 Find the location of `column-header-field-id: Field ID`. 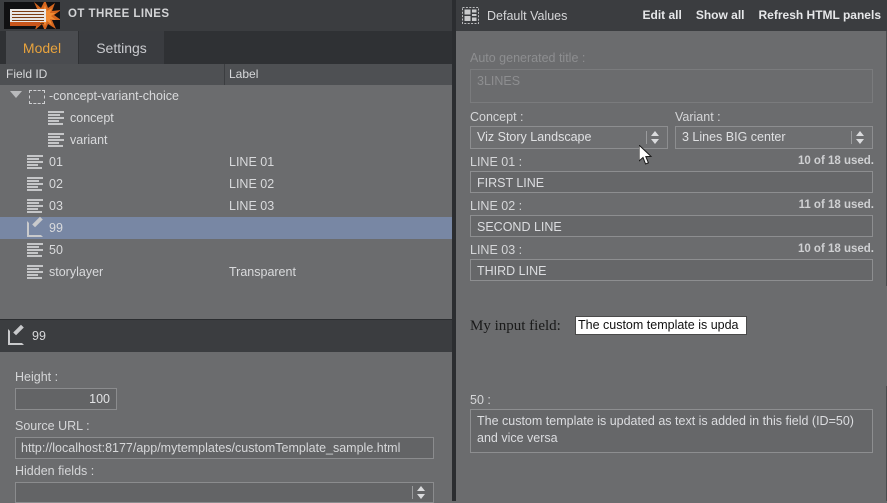

column-header-field-id: Field ID is located at coordinates (27, 74).